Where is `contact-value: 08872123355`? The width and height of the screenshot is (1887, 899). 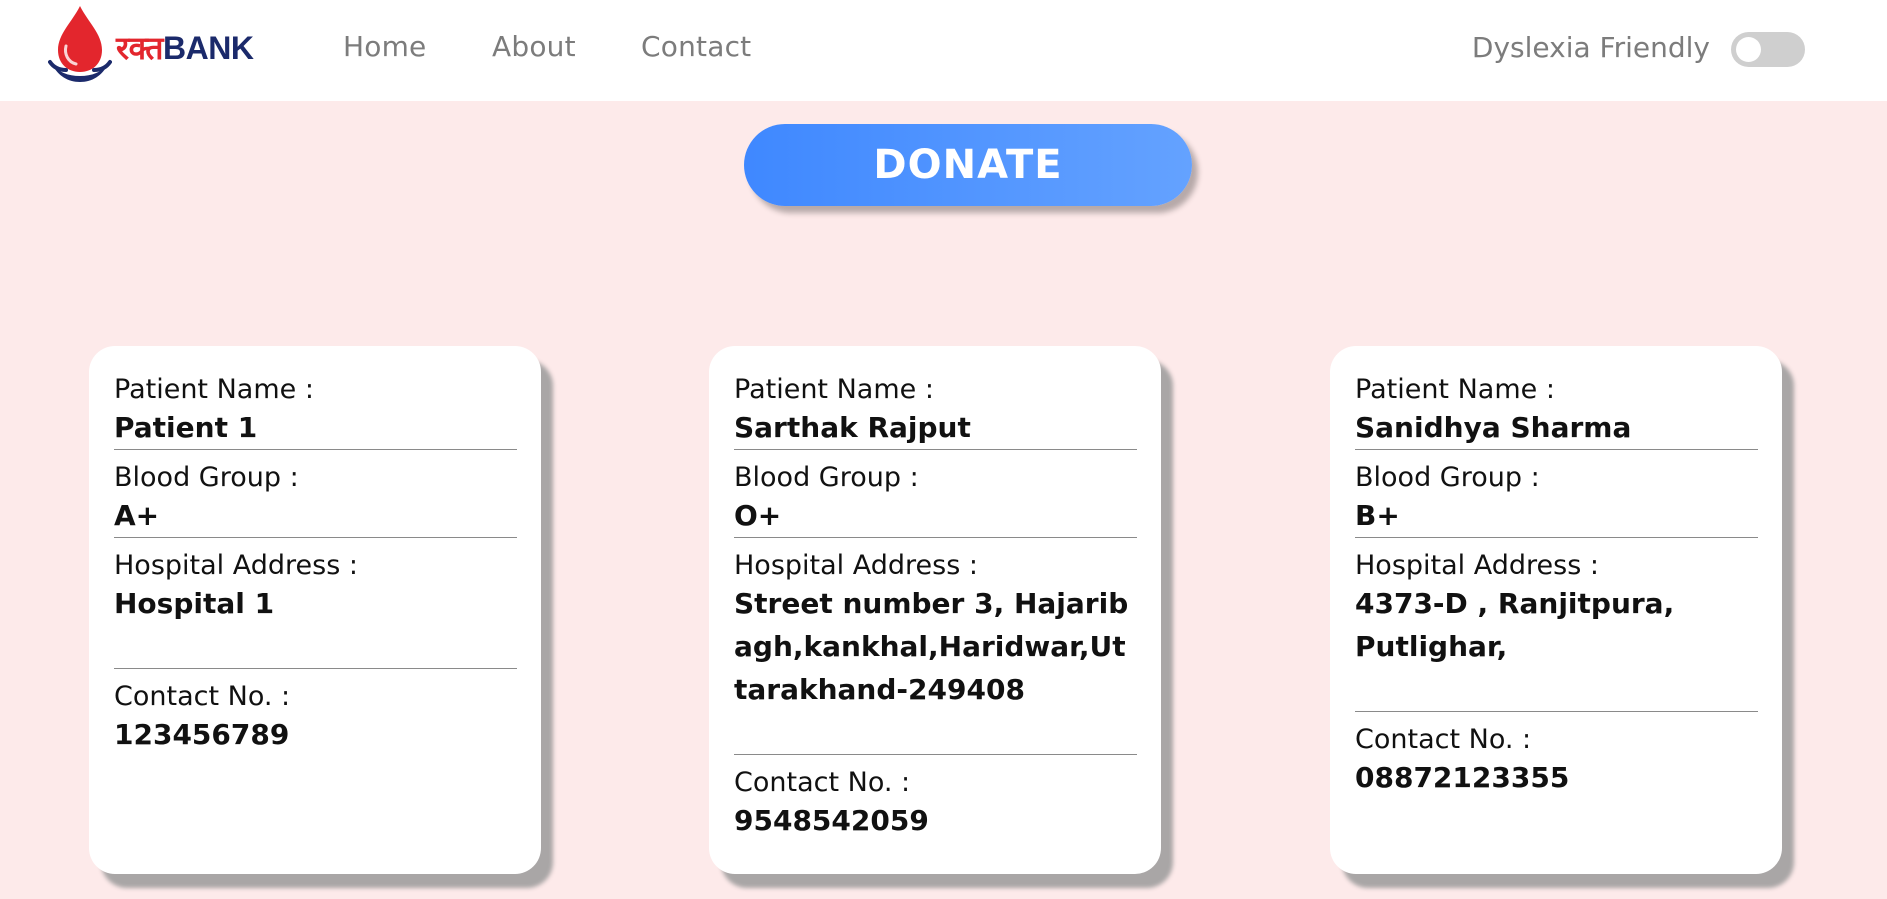 contact-value: 08872123355 is located at coordinates (1462, 777).